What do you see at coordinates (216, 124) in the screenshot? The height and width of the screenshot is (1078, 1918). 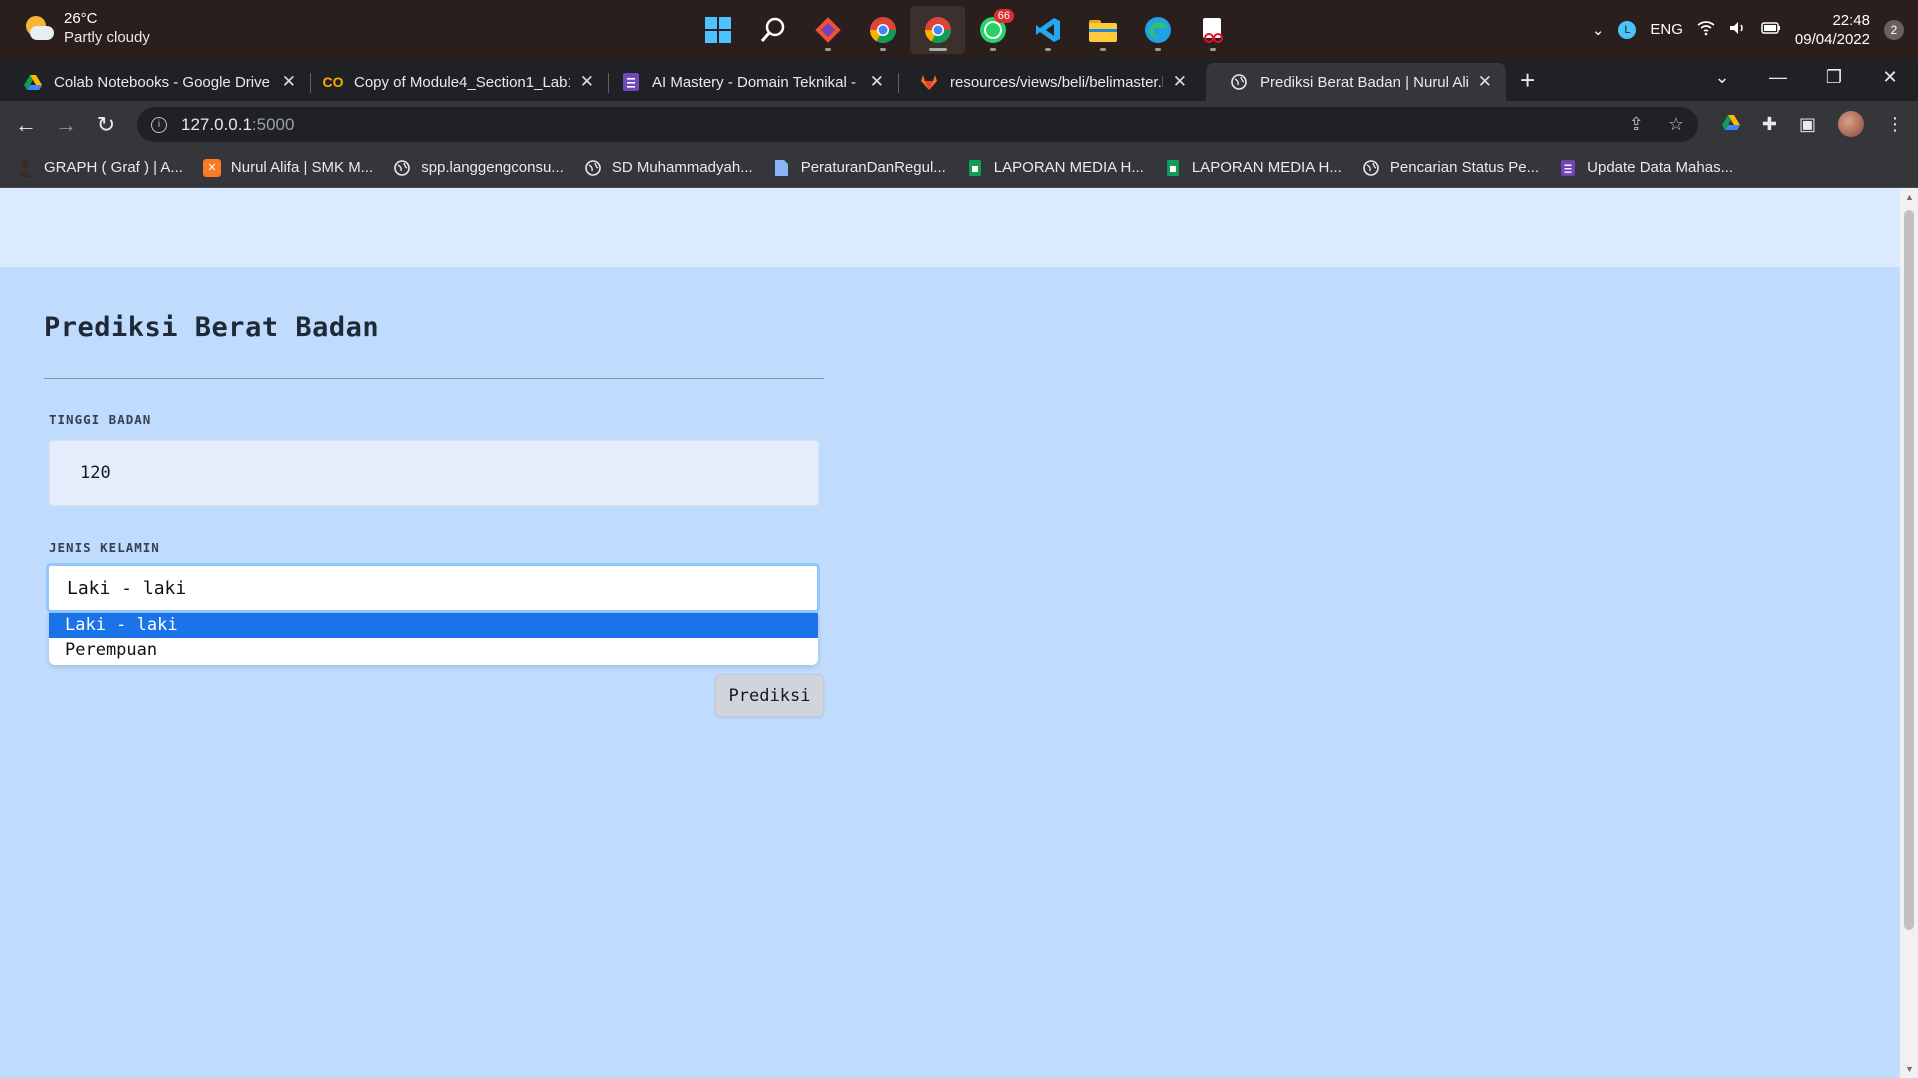 I see `url-host: 127.0.0.1` at bounding box center [216, 124].